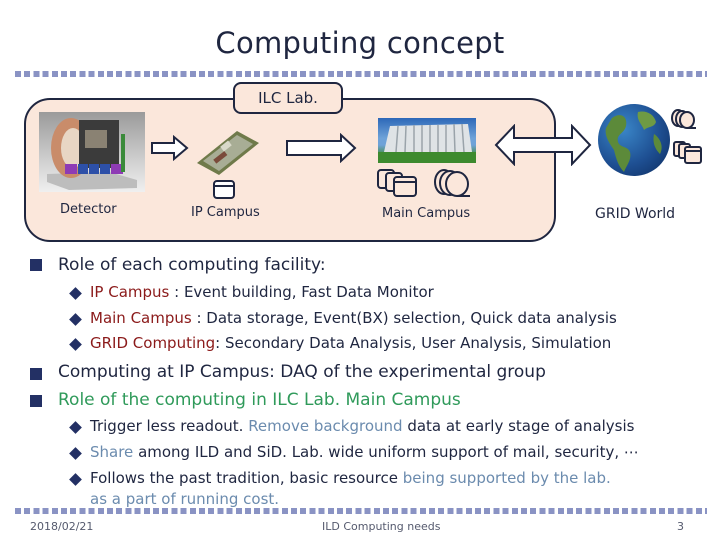 This screenshot has height=540, width=720. What do you see at coordinates (301, 292) in the screenshot?
I see `sub-bullet-text: : Event building, Fast Data Monitor` at bounding box center [301, 292].